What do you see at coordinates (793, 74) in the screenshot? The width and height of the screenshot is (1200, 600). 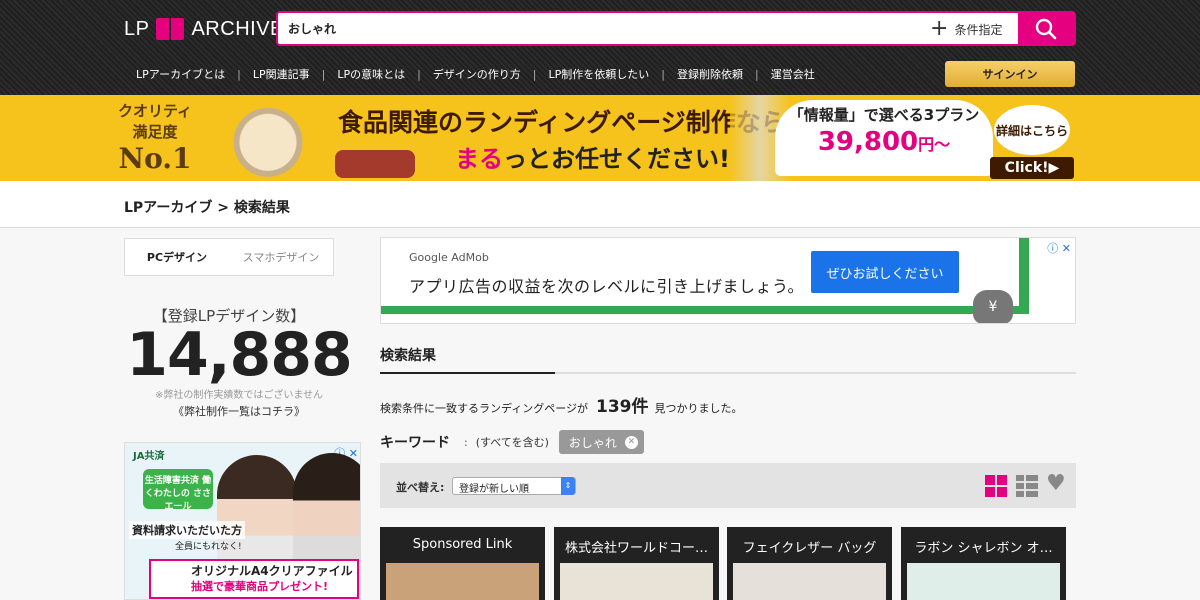 I see `nav-item-company: 運営会社` at bounding box center [793, 74].